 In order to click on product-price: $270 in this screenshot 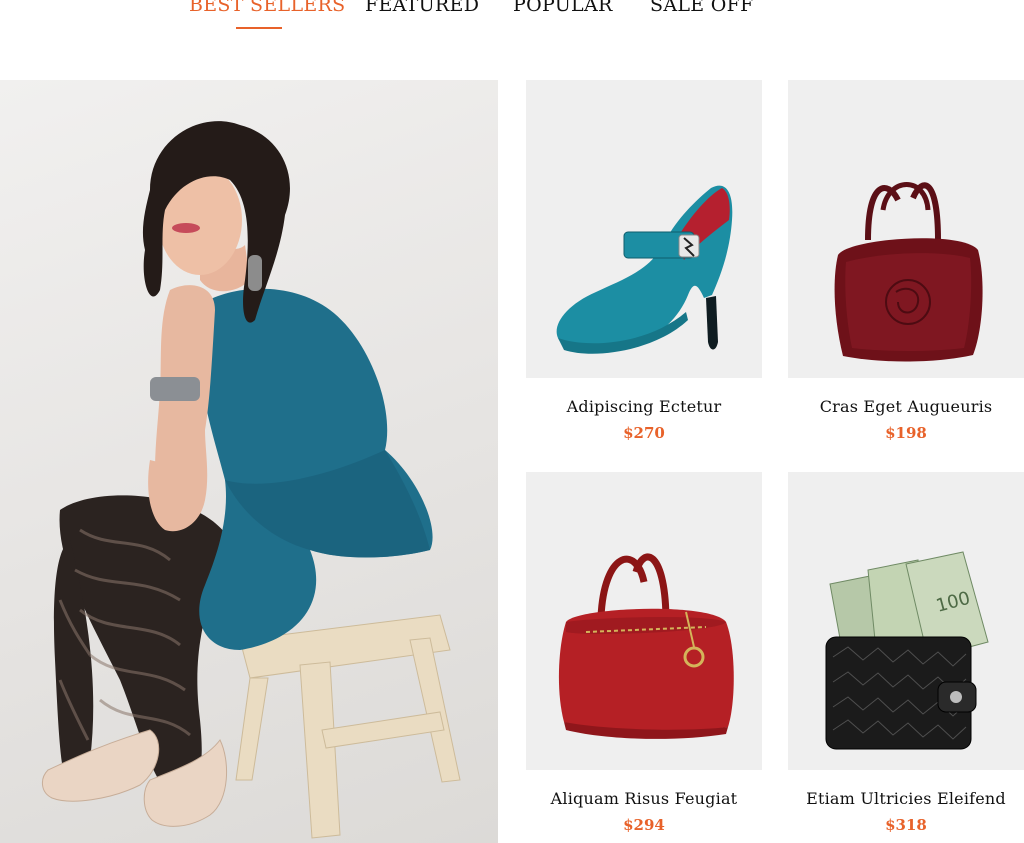, I will do `click(644, 433)`.